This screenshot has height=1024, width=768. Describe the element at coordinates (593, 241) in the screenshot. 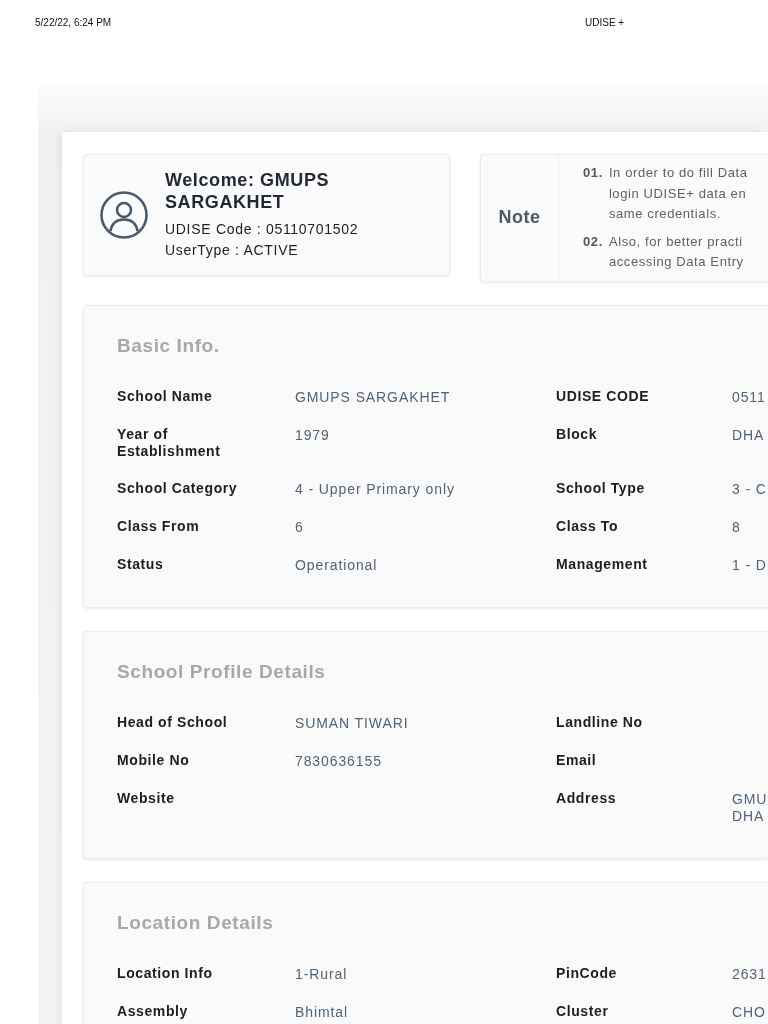

I see `note-number: 02.` at that location.